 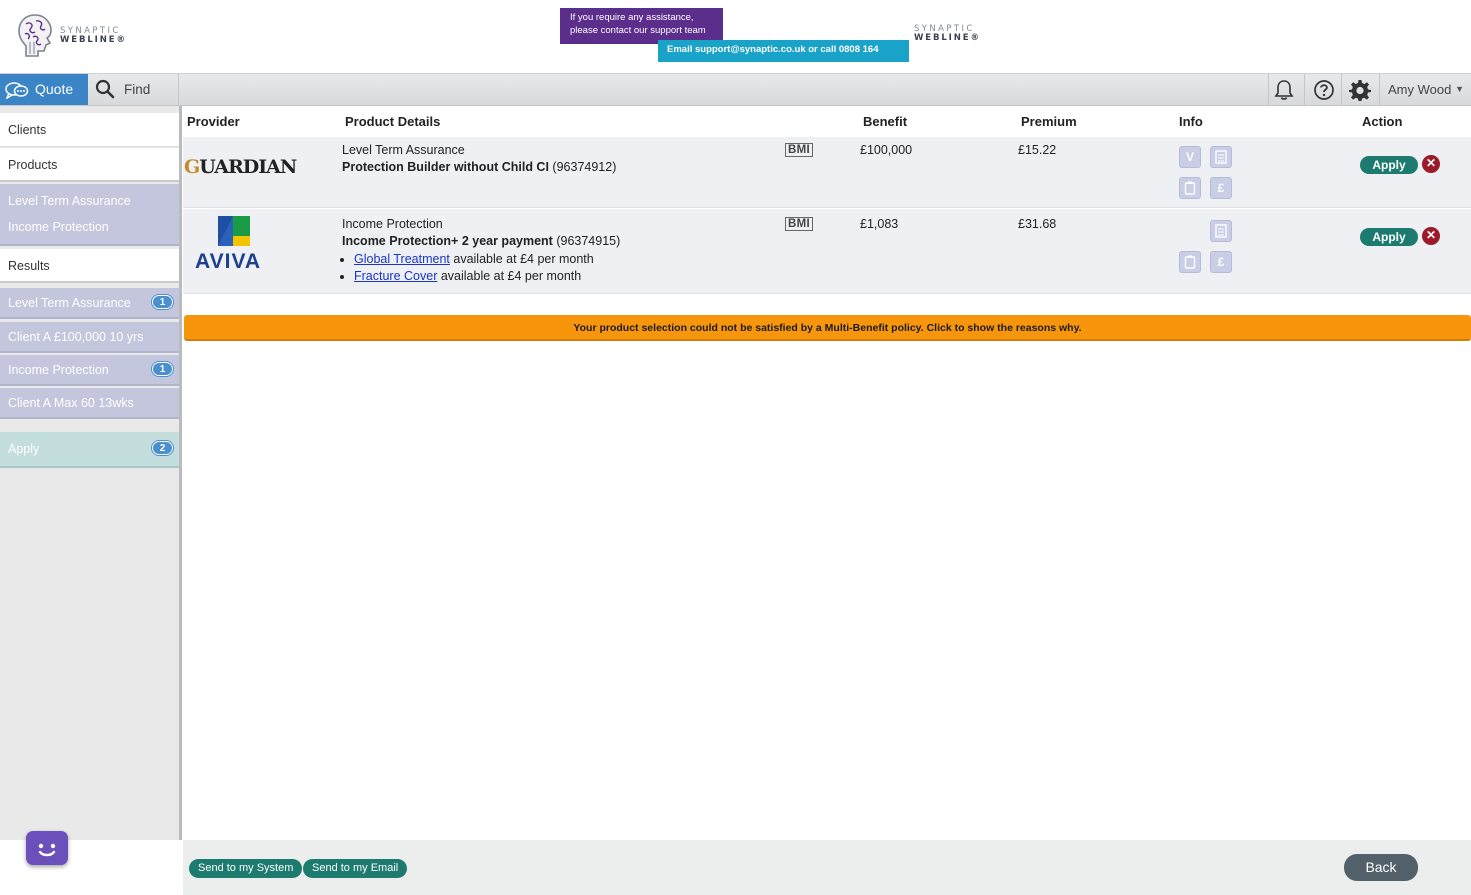 I want to click on benefit-value: £1,083, so click(x=879, y=224).